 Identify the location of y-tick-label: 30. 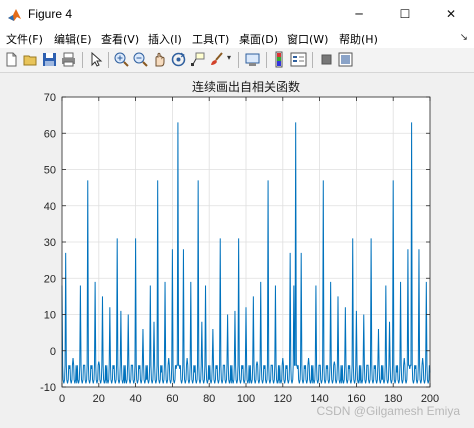
(50, 243).